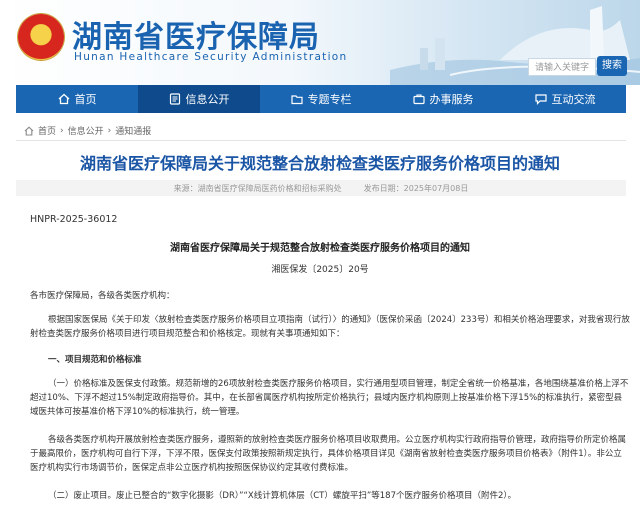  I want to click on file-number: 湘医保发〔2025〕20号, so click(320, 270).